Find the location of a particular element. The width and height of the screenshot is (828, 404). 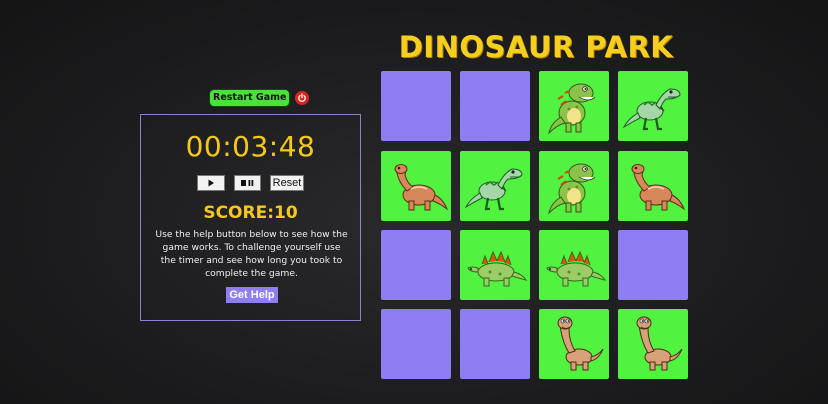

score-display: SCORE:10 is located at coordinates (250, 213).